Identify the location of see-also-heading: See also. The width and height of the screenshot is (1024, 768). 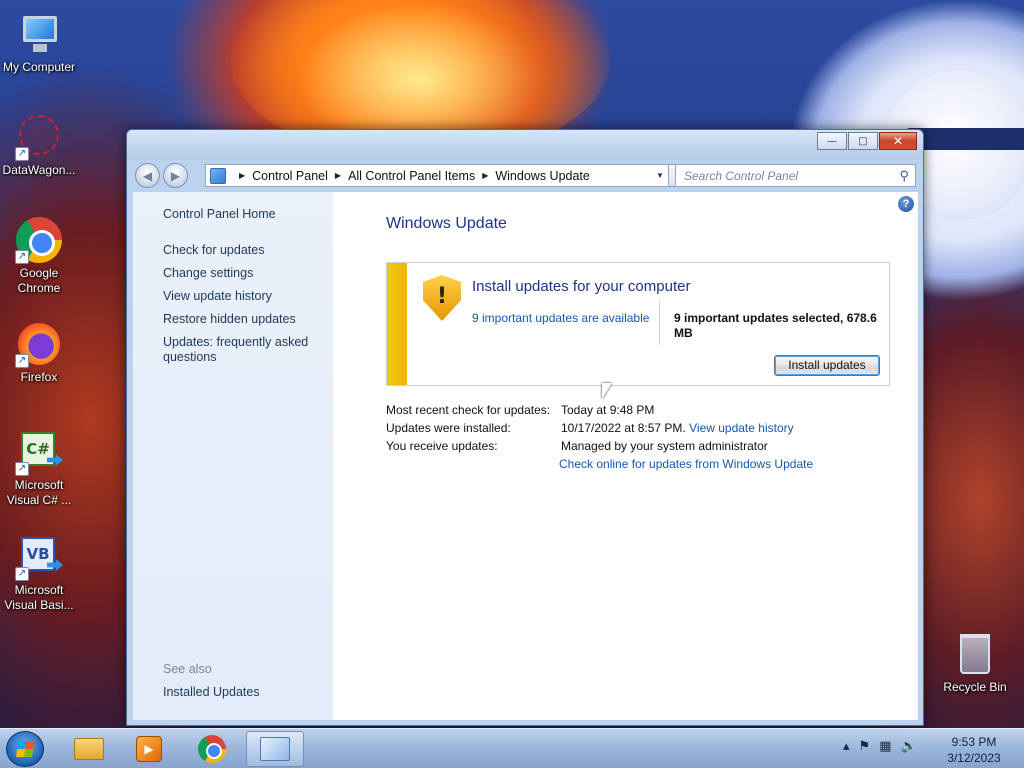
(187, 669).